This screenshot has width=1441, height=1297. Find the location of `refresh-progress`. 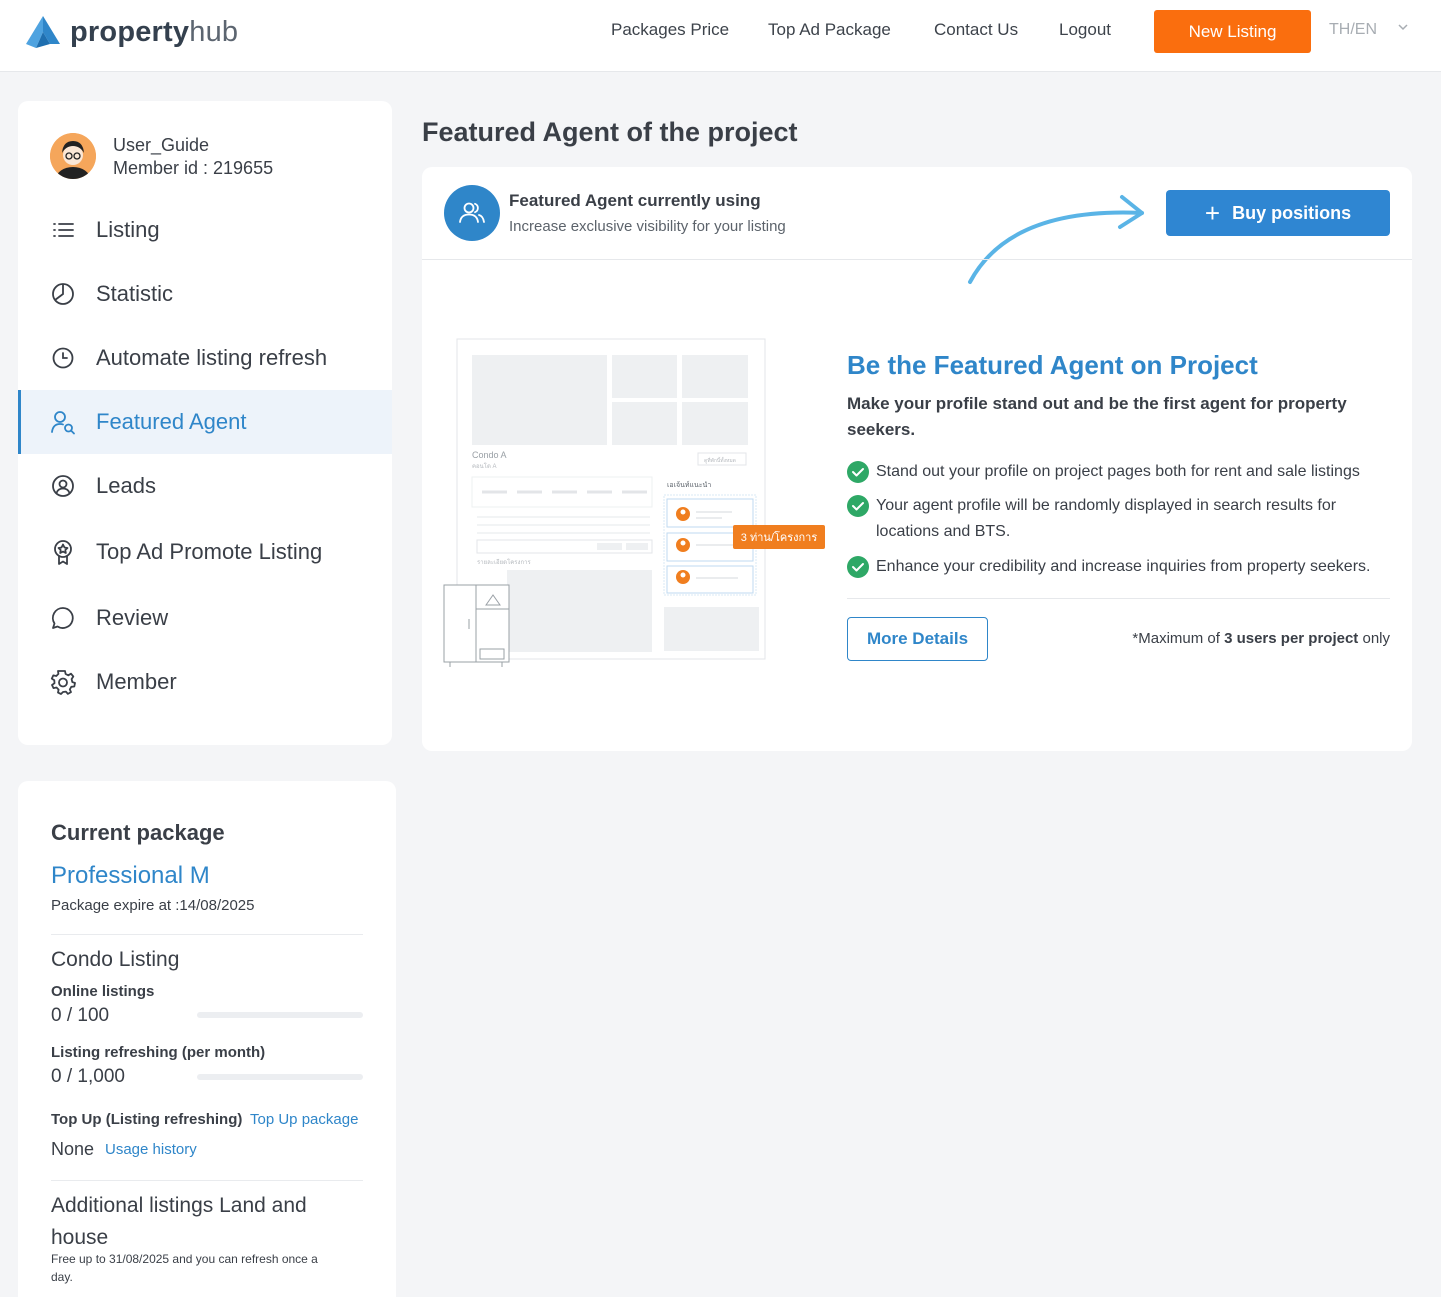

refresh-progress is located at coordinates (280, 1077).